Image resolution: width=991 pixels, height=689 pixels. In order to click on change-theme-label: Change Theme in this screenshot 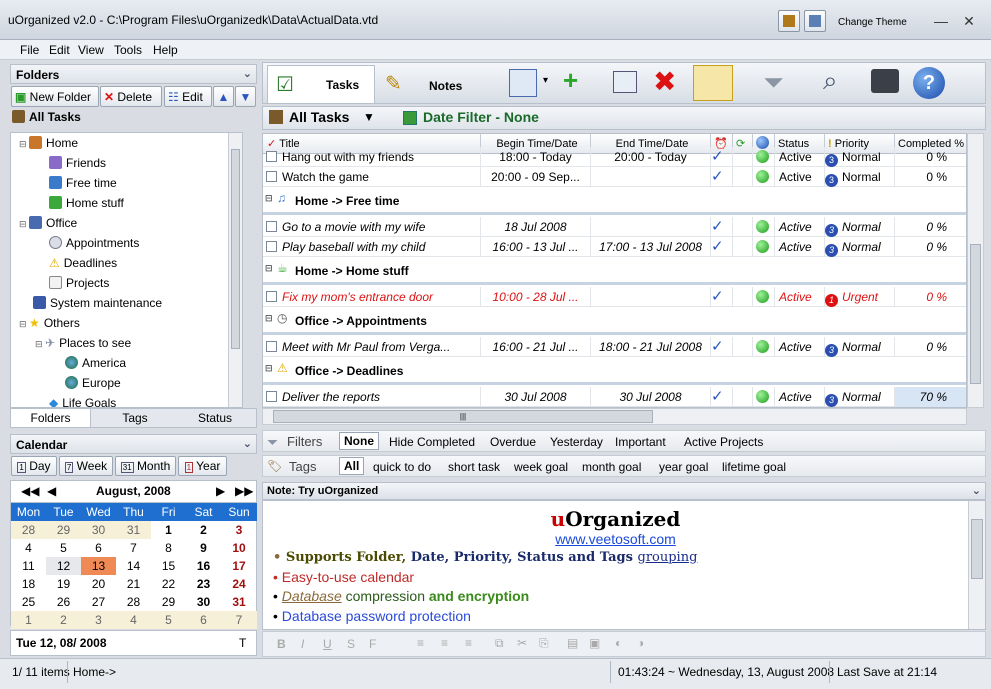, I will do `click(872, 22)`.